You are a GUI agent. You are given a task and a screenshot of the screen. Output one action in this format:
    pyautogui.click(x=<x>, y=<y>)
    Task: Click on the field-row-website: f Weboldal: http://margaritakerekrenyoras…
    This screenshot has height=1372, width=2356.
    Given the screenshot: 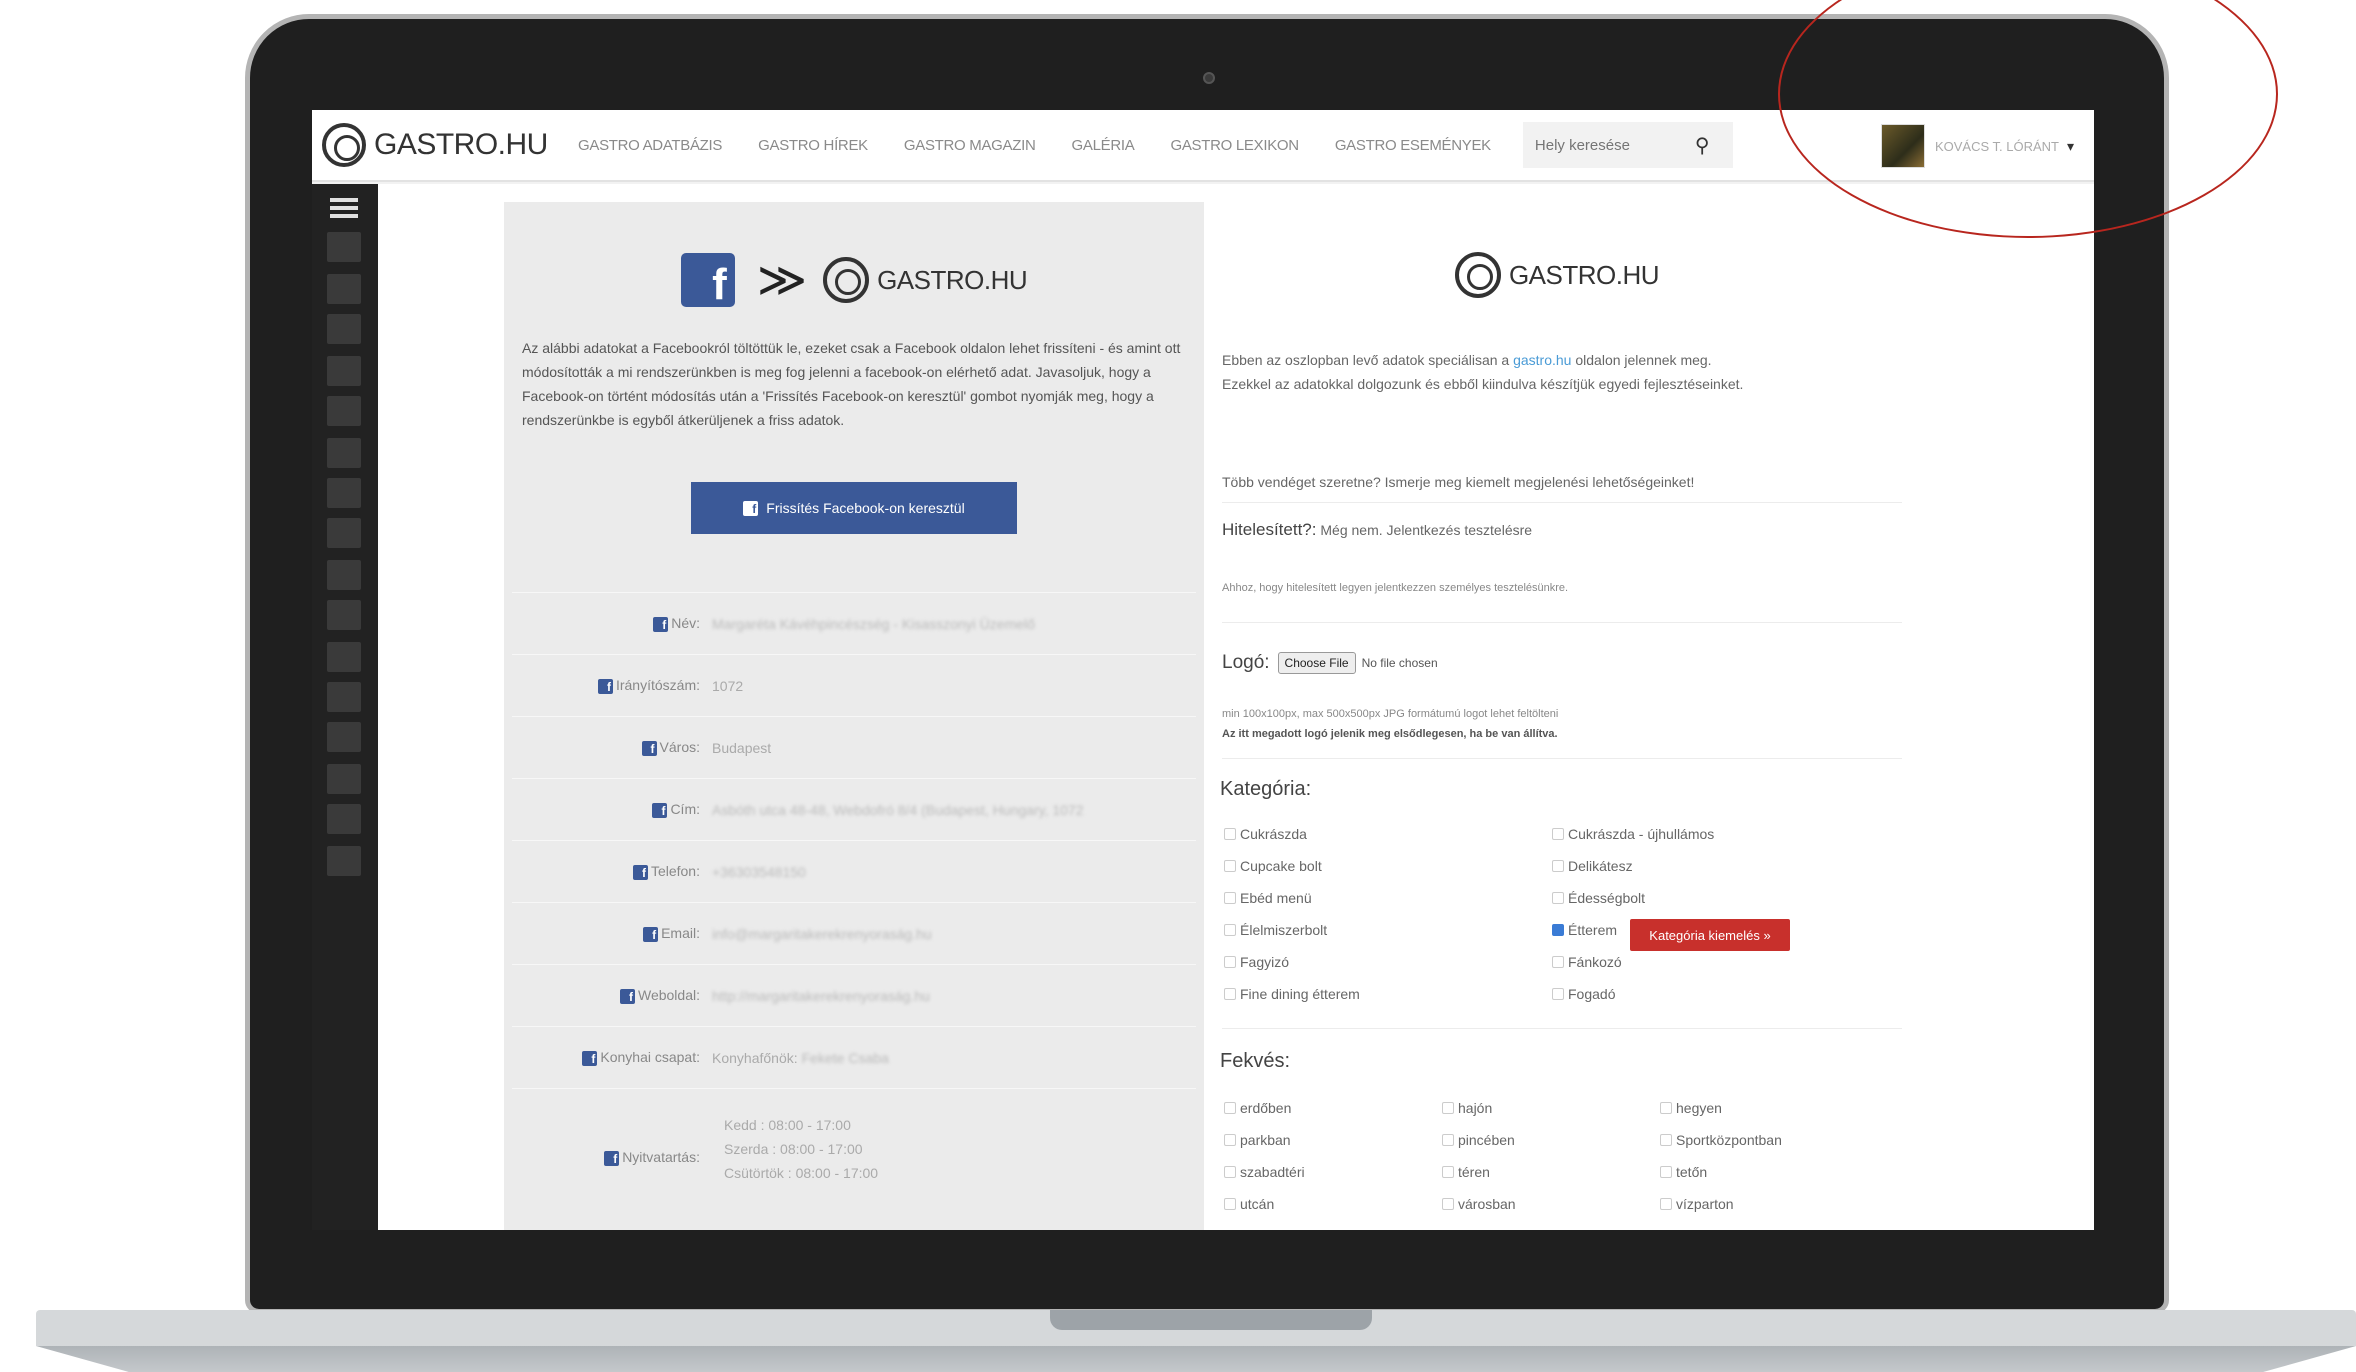 What is the action you would take?
    pyautogui.click(x=854, y=995)
    